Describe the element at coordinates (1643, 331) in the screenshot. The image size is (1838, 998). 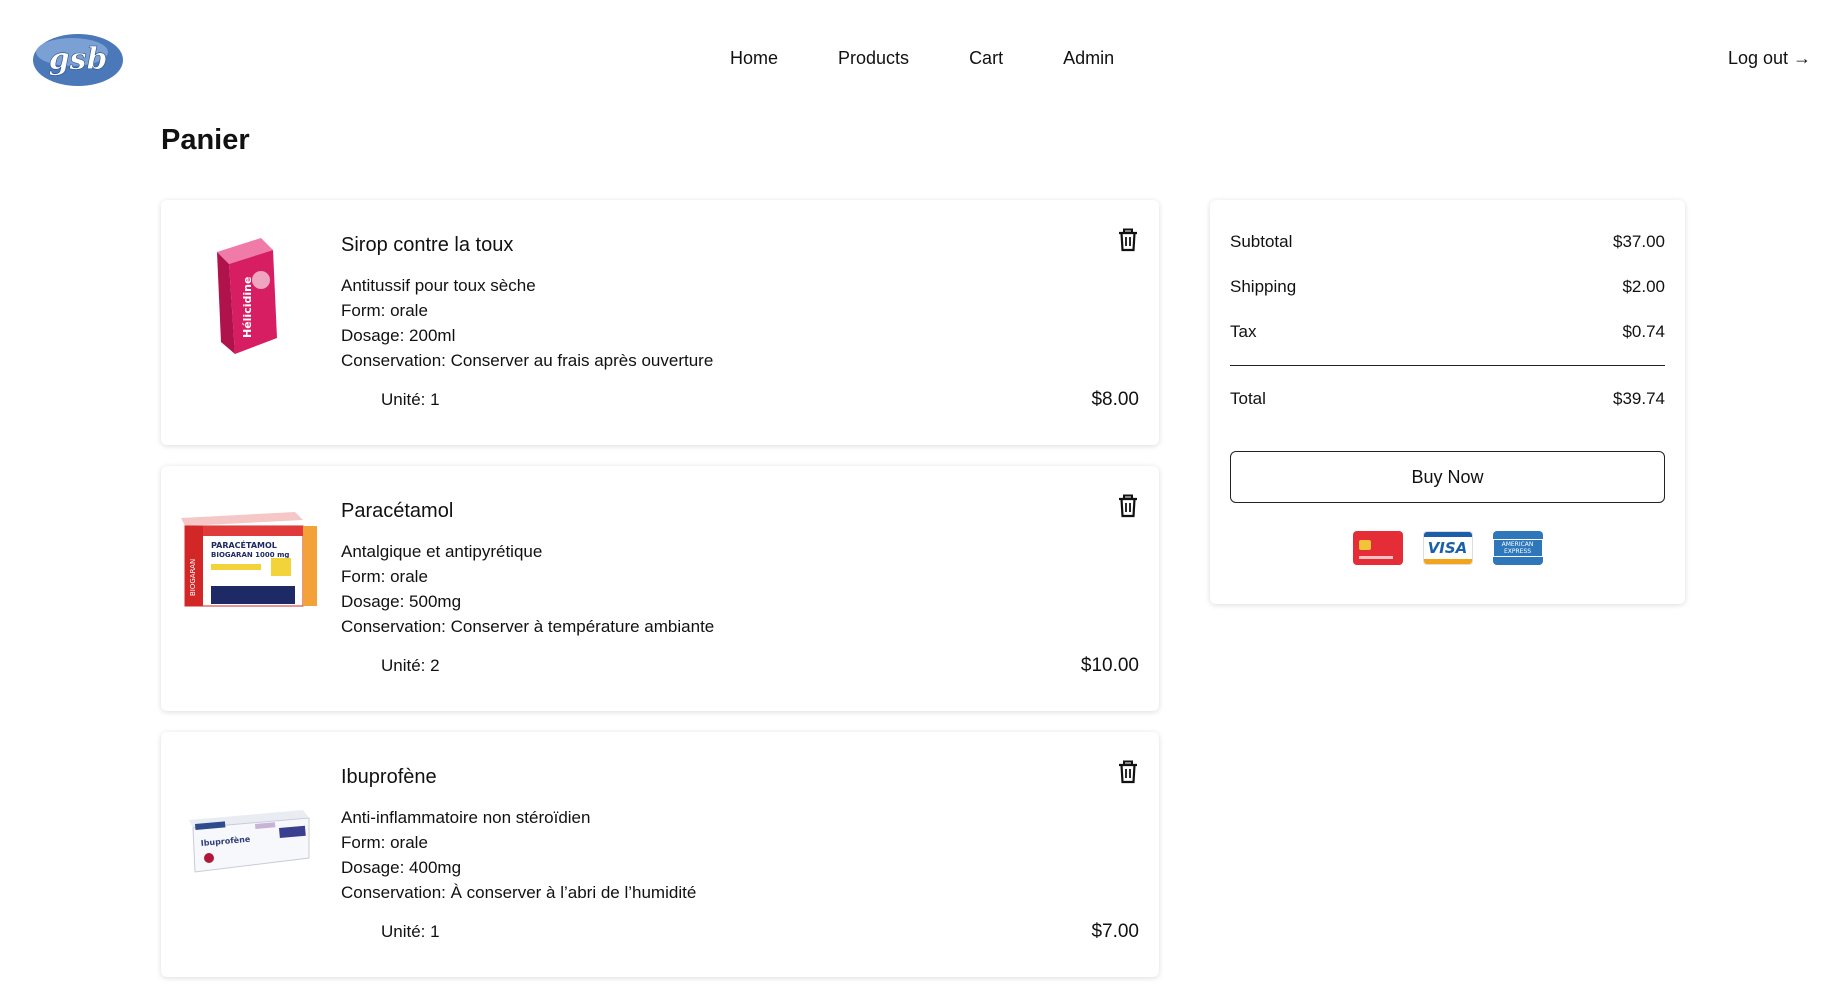
I see `tax-value: $0.74` at that location.